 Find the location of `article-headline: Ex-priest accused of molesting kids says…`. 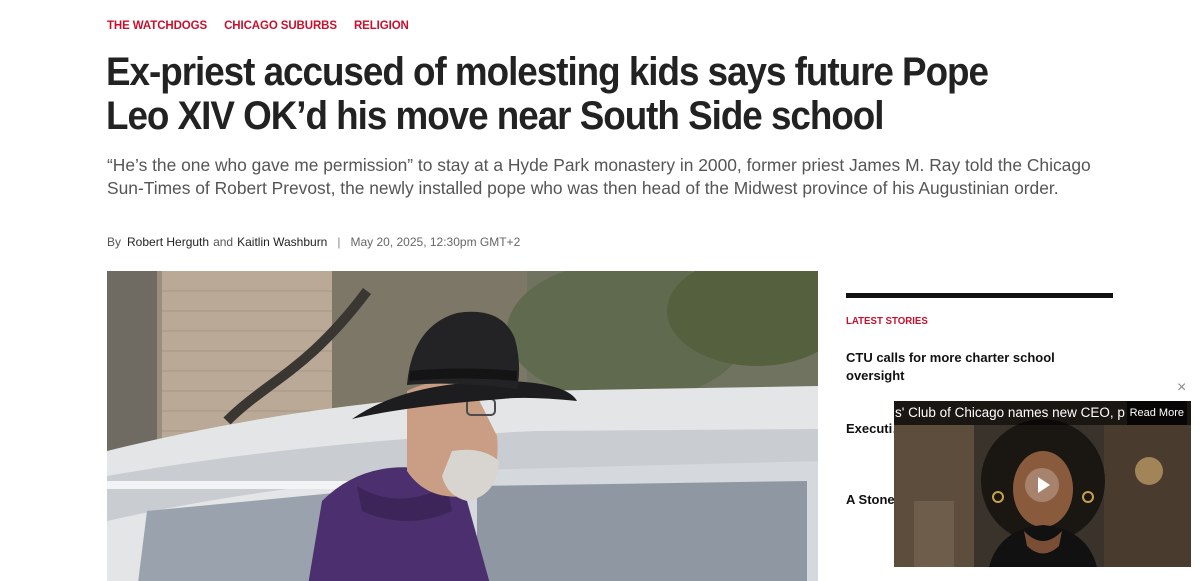

article-headline: Ex-priest accused of molesting kids says… is located at coordinates (547, 94).